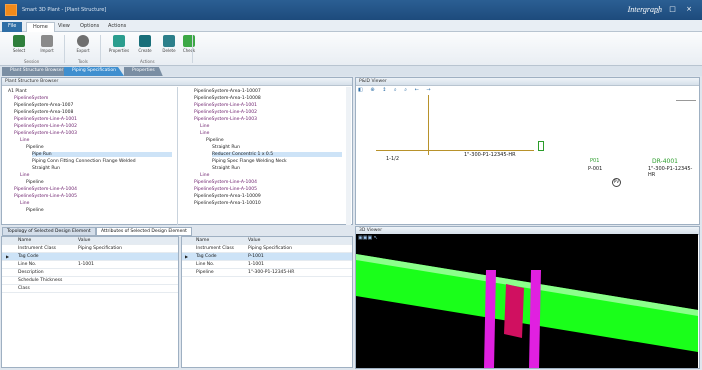 The width and height of the screenshot is (702, 370). What do you see at coordinates (19, 41) in the screenshot?
I see `select-icon` at bounding box center [19, 41].